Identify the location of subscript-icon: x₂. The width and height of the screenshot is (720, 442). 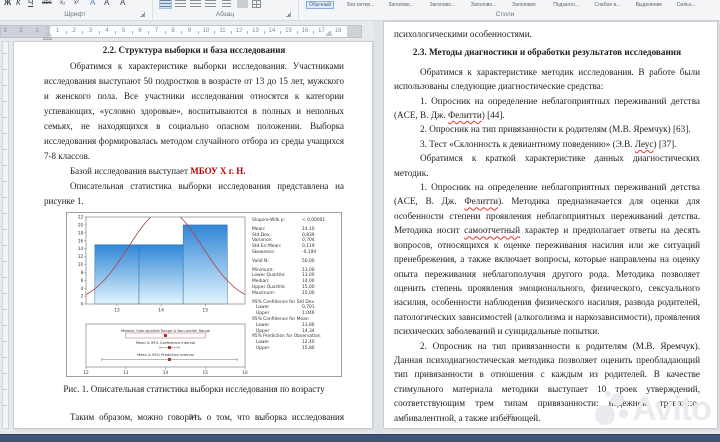
(62, 4).